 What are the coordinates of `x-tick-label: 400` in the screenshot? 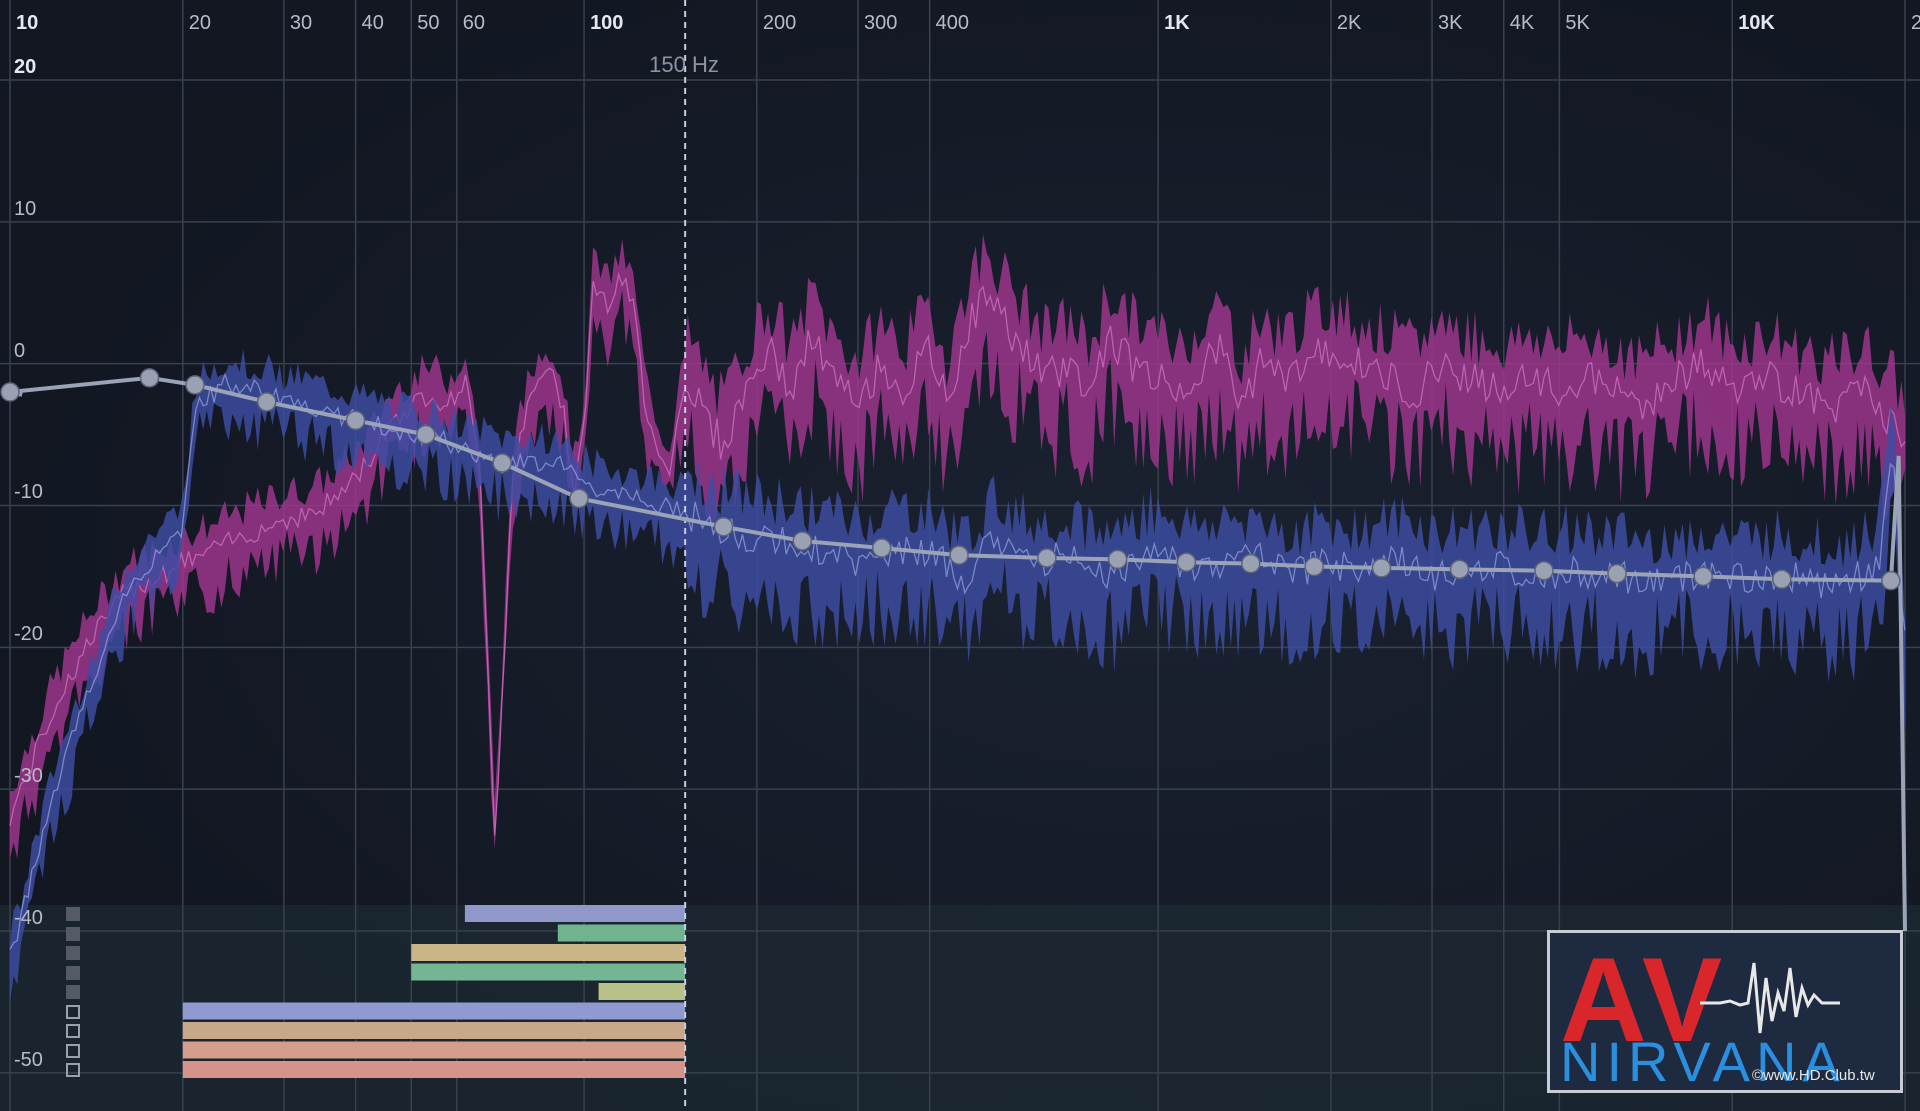 It's located at (952, 23).